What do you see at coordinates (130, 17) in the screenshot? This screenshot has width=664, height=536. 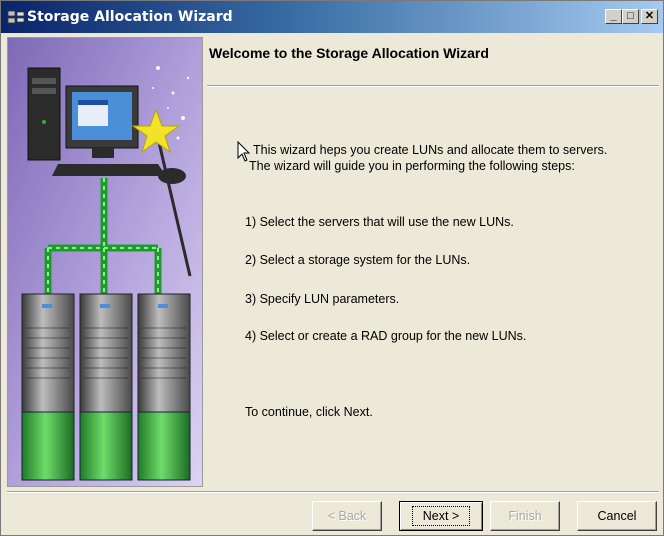 I see `window-title: Storage Allocation Wizard` at bounding box center [130, 17].